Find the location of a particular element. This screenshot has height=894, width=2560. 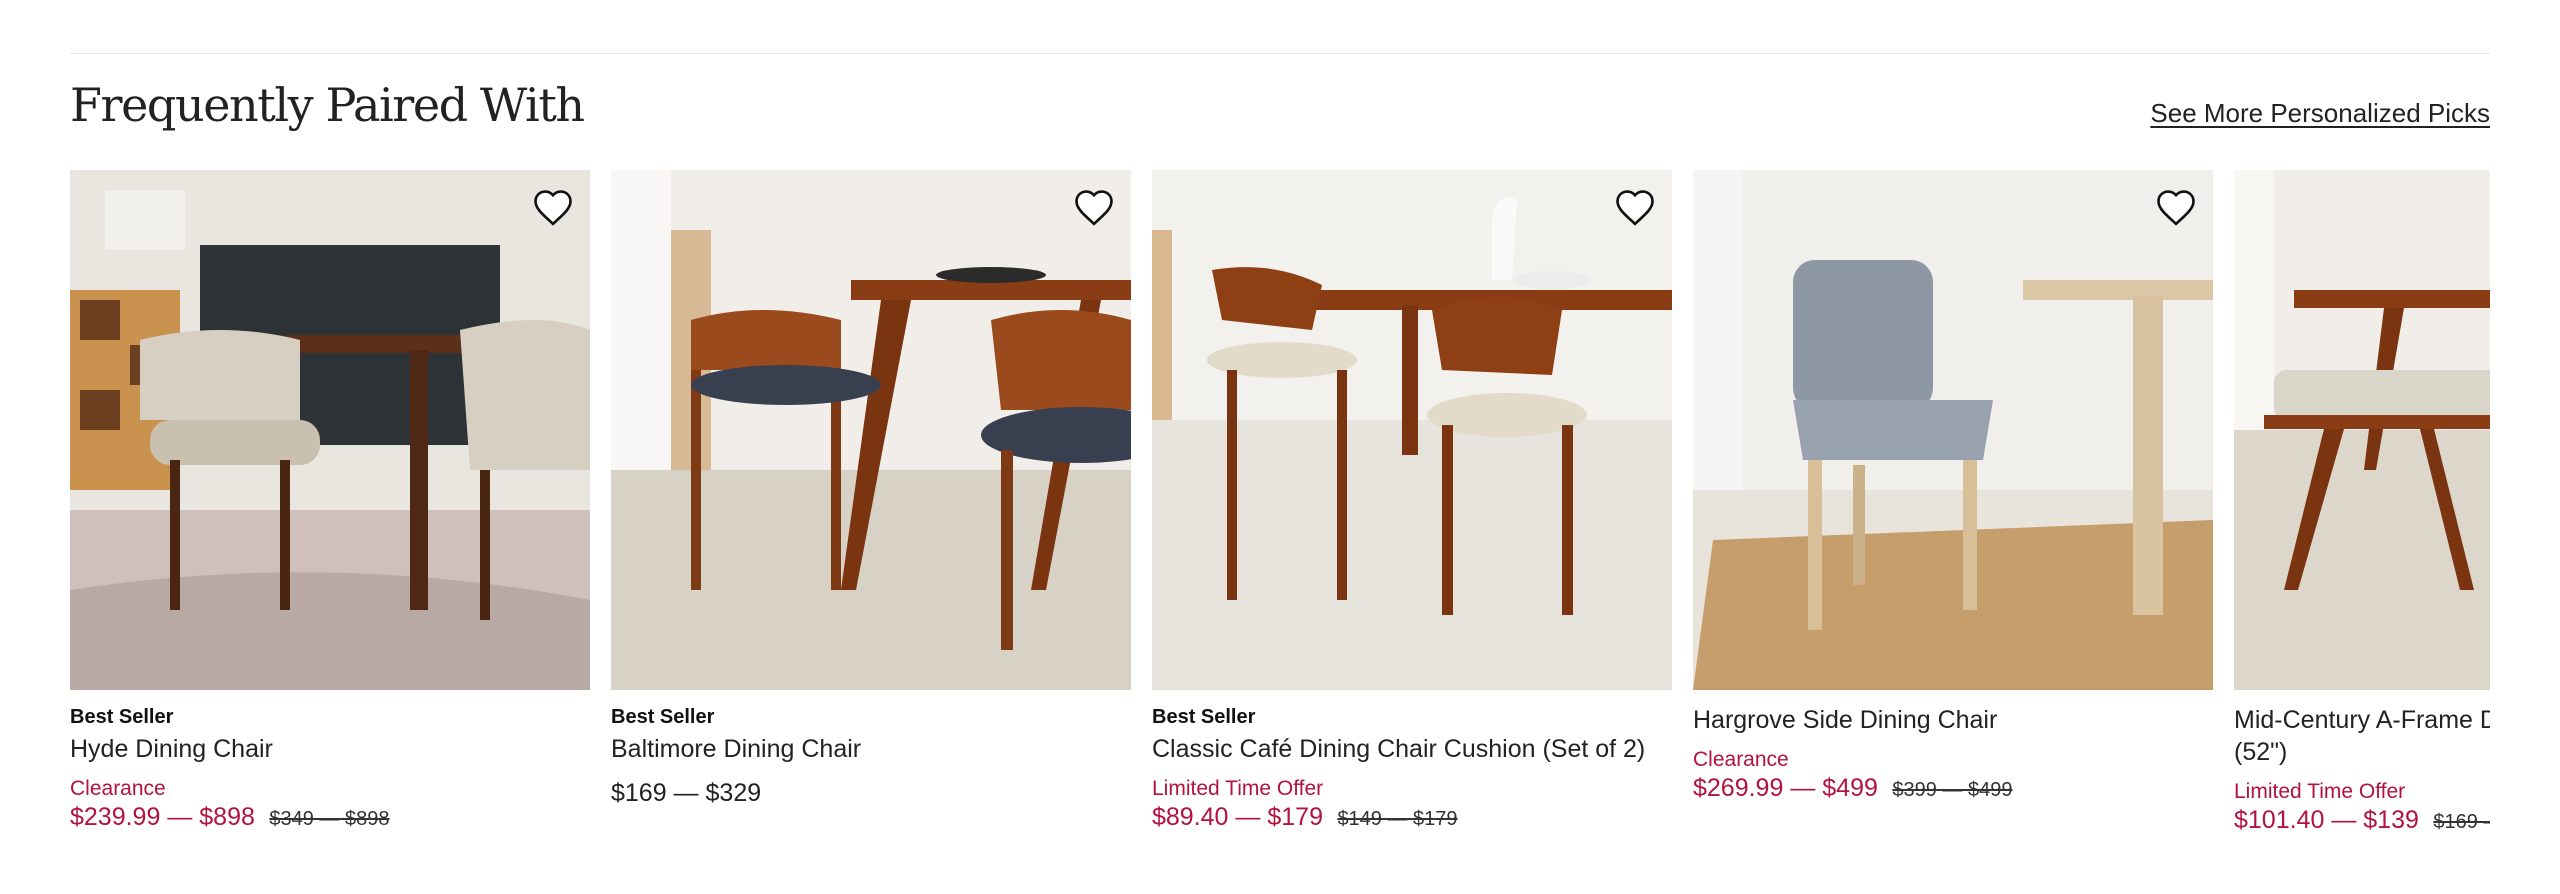

hyde-dining-chair-photo is located at coordinates (330, 430).